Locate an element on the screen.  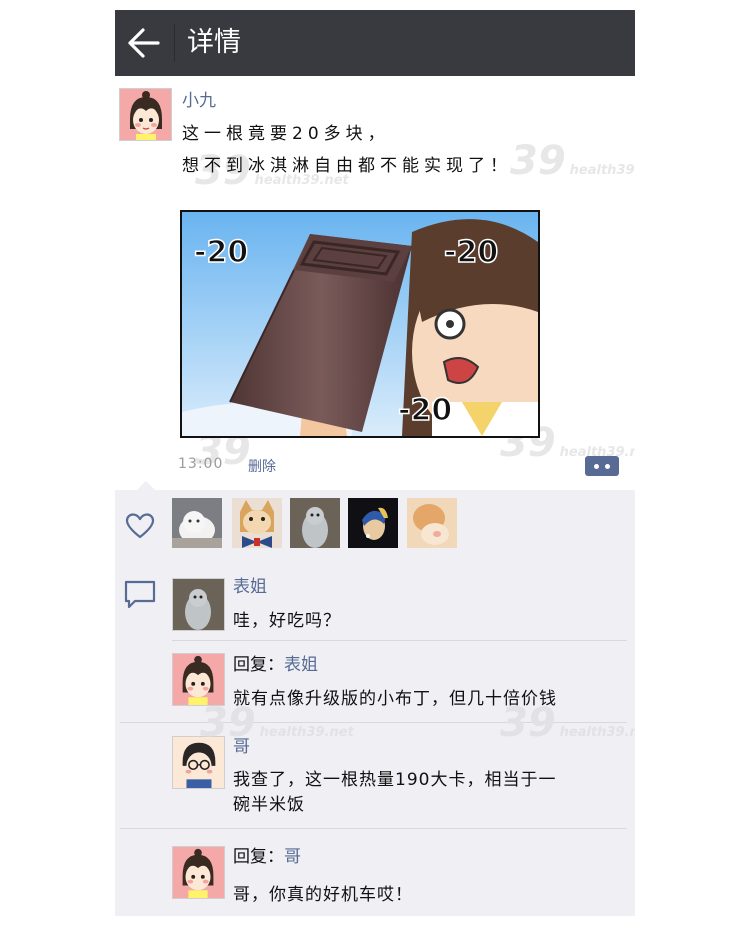
title-divider is located at coordinates (174, 43).